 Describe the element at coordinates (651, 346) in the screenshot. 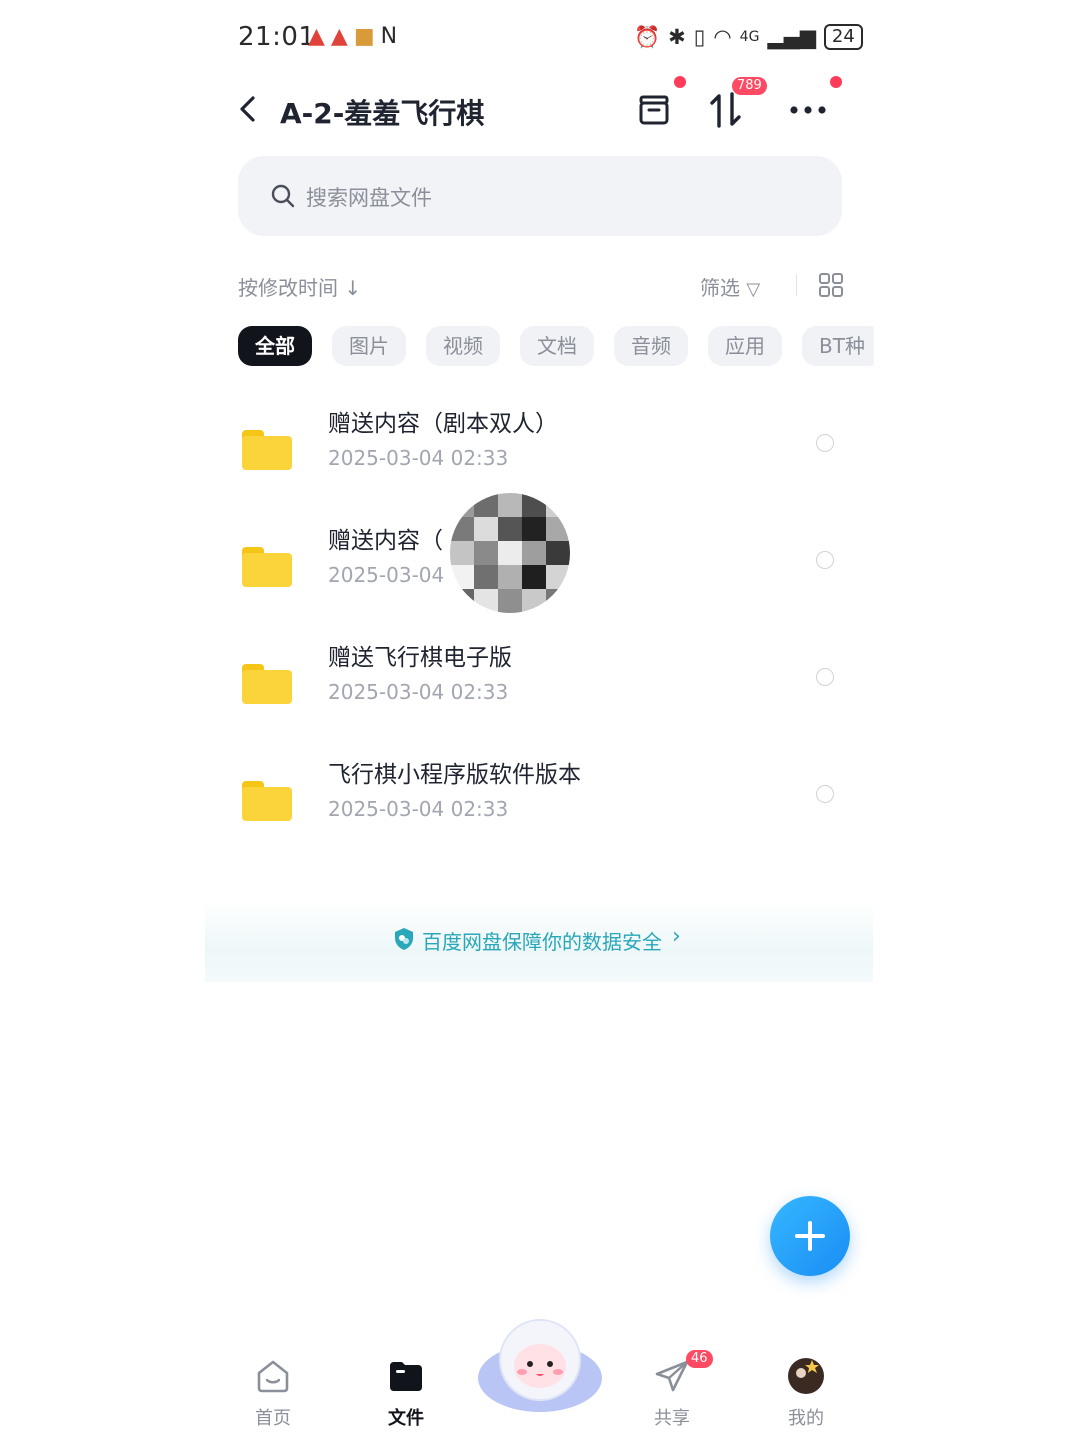

I see `tab-audio: 音频` at that location.